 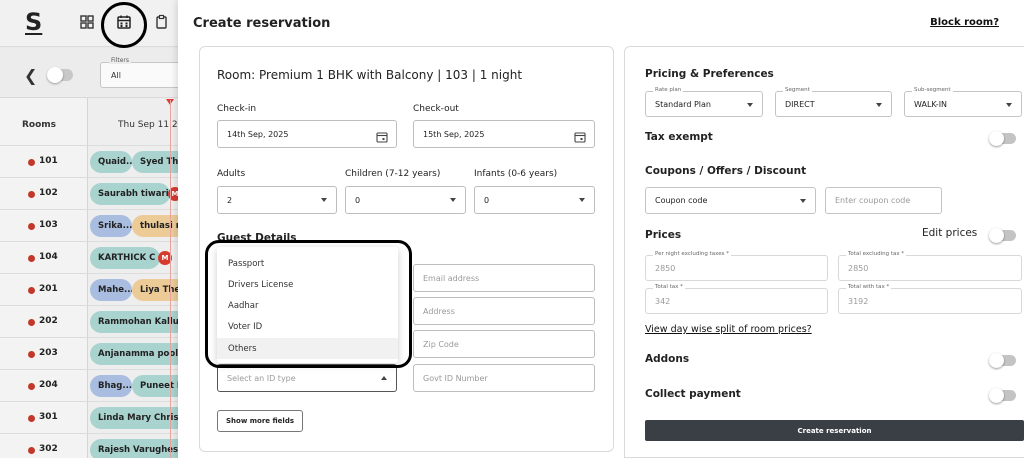 What do you see at coordinates (231, 174) in the screenshot?
I see `adults-label: Adults` at bounding box center [231, 174].